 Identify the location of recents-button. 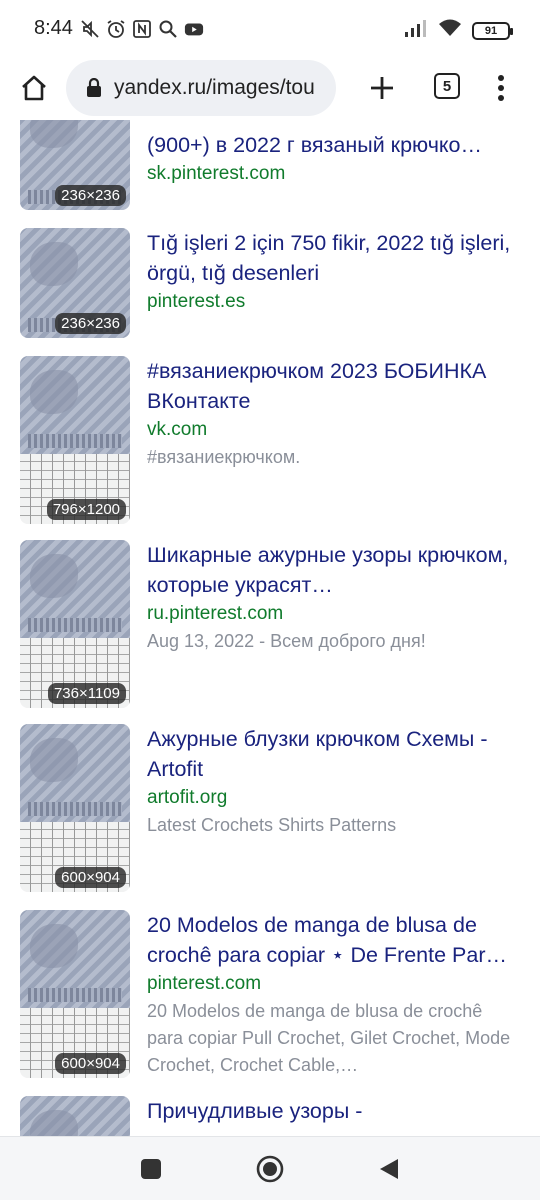
(151, 1169).